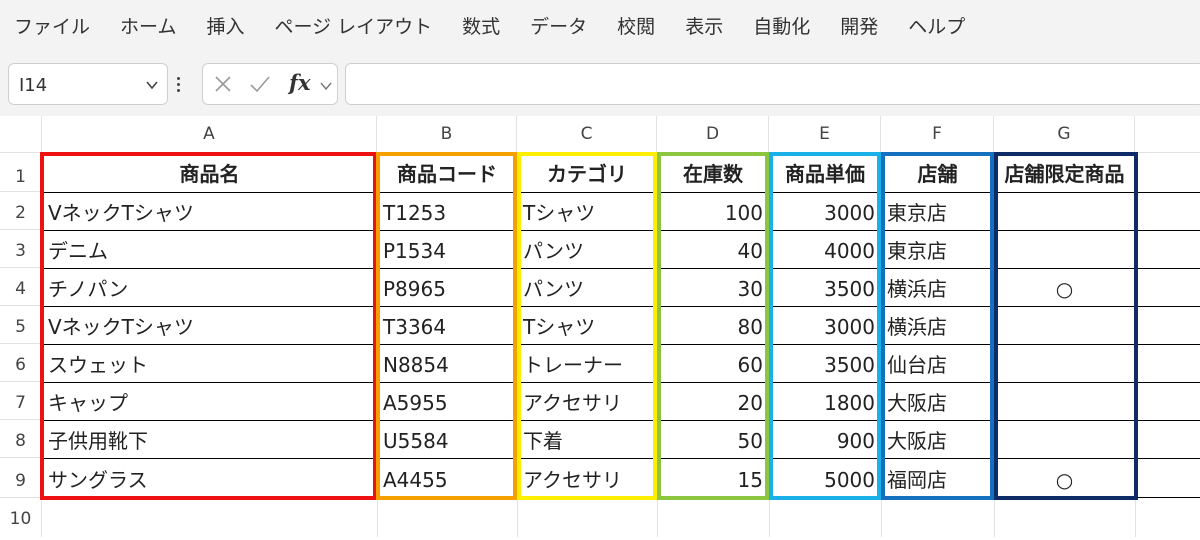 The image size is (1200, 540). Describe the element at coordinates (481, 25) in the screenshot. I see `menu-formulas: 数式` at that location.